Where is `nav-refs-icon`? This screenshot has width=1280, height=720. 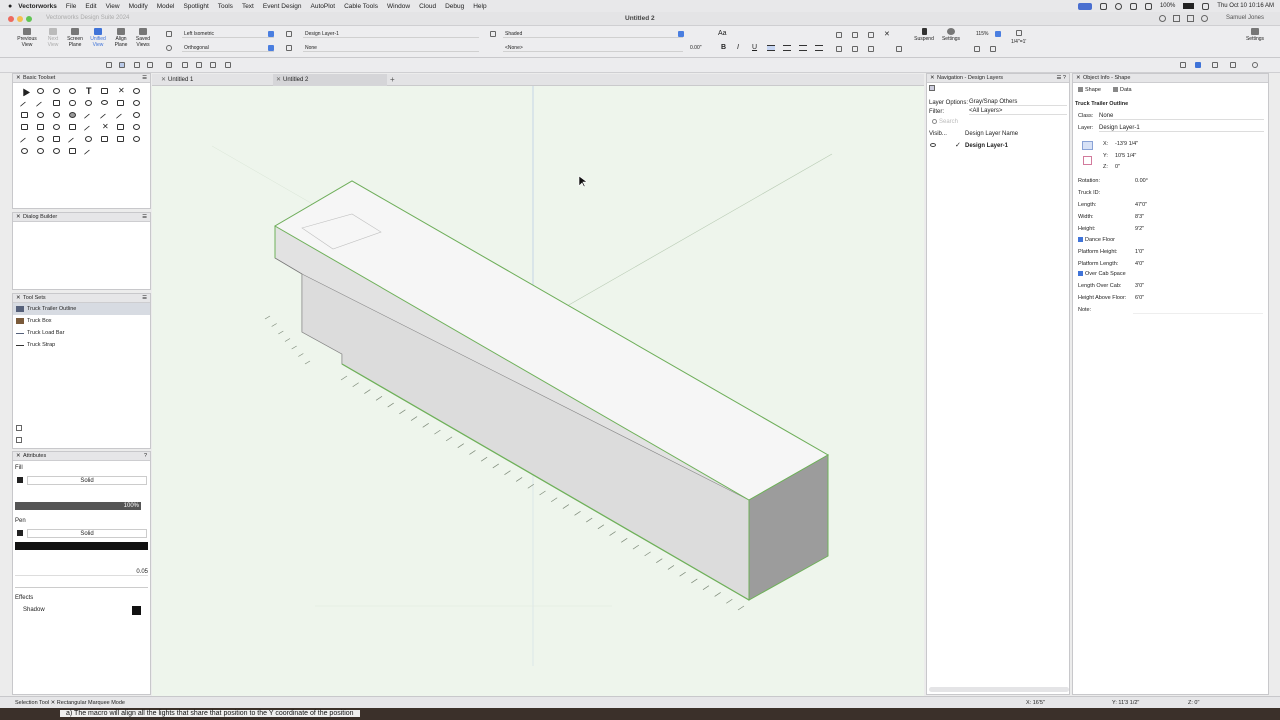
nav-refs-icon is located at coordinates (932, 88).